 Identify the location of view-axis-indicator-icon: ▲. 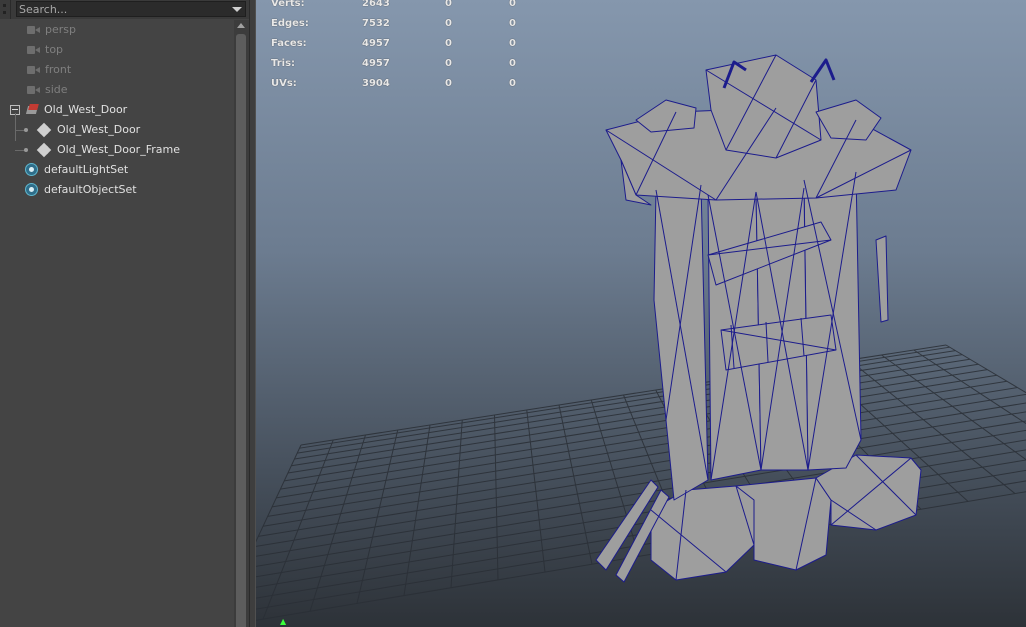
(283, 621).